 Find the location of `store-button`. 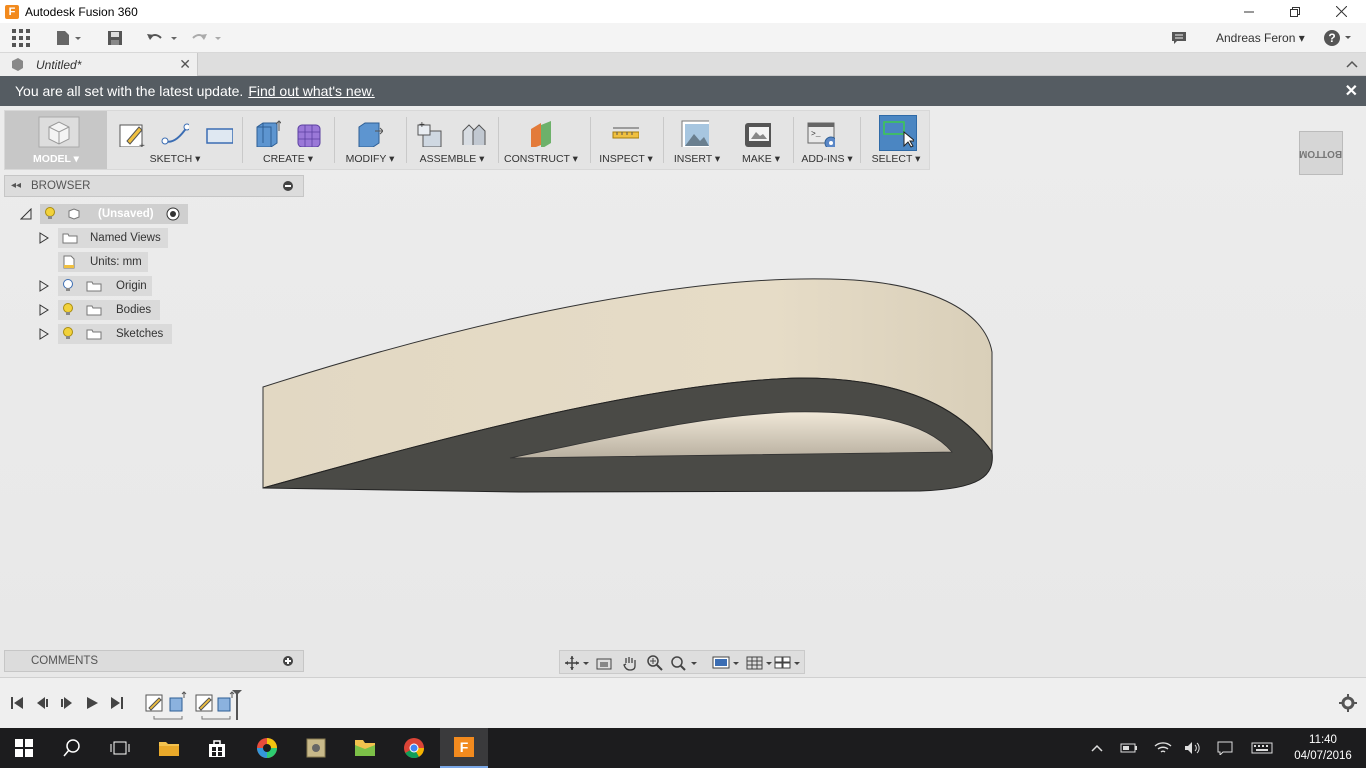

store-button is located at coordinates (217, 748).